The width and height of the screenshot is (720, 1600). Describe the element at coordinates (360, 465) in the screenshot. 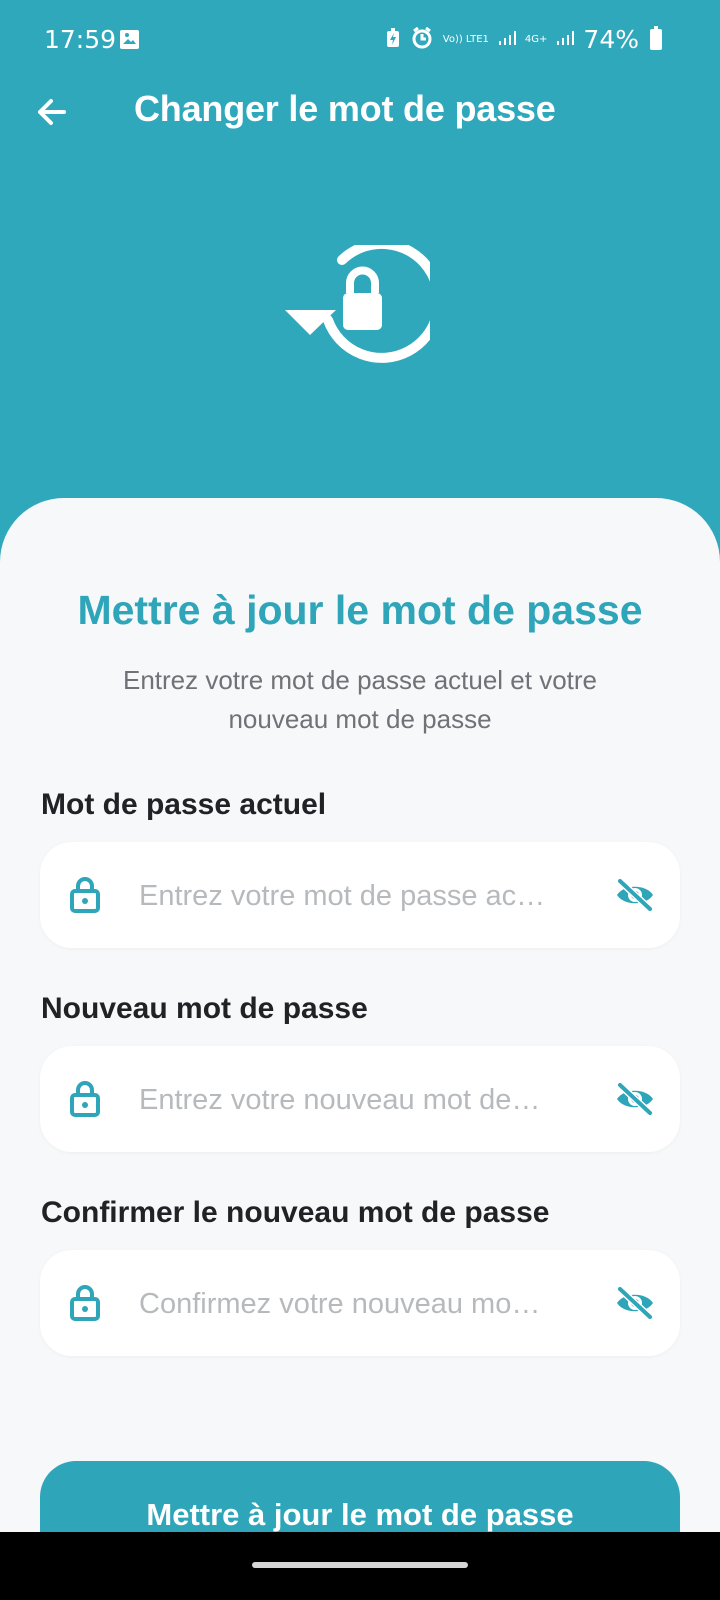

I see `header-background-curve` at that location.